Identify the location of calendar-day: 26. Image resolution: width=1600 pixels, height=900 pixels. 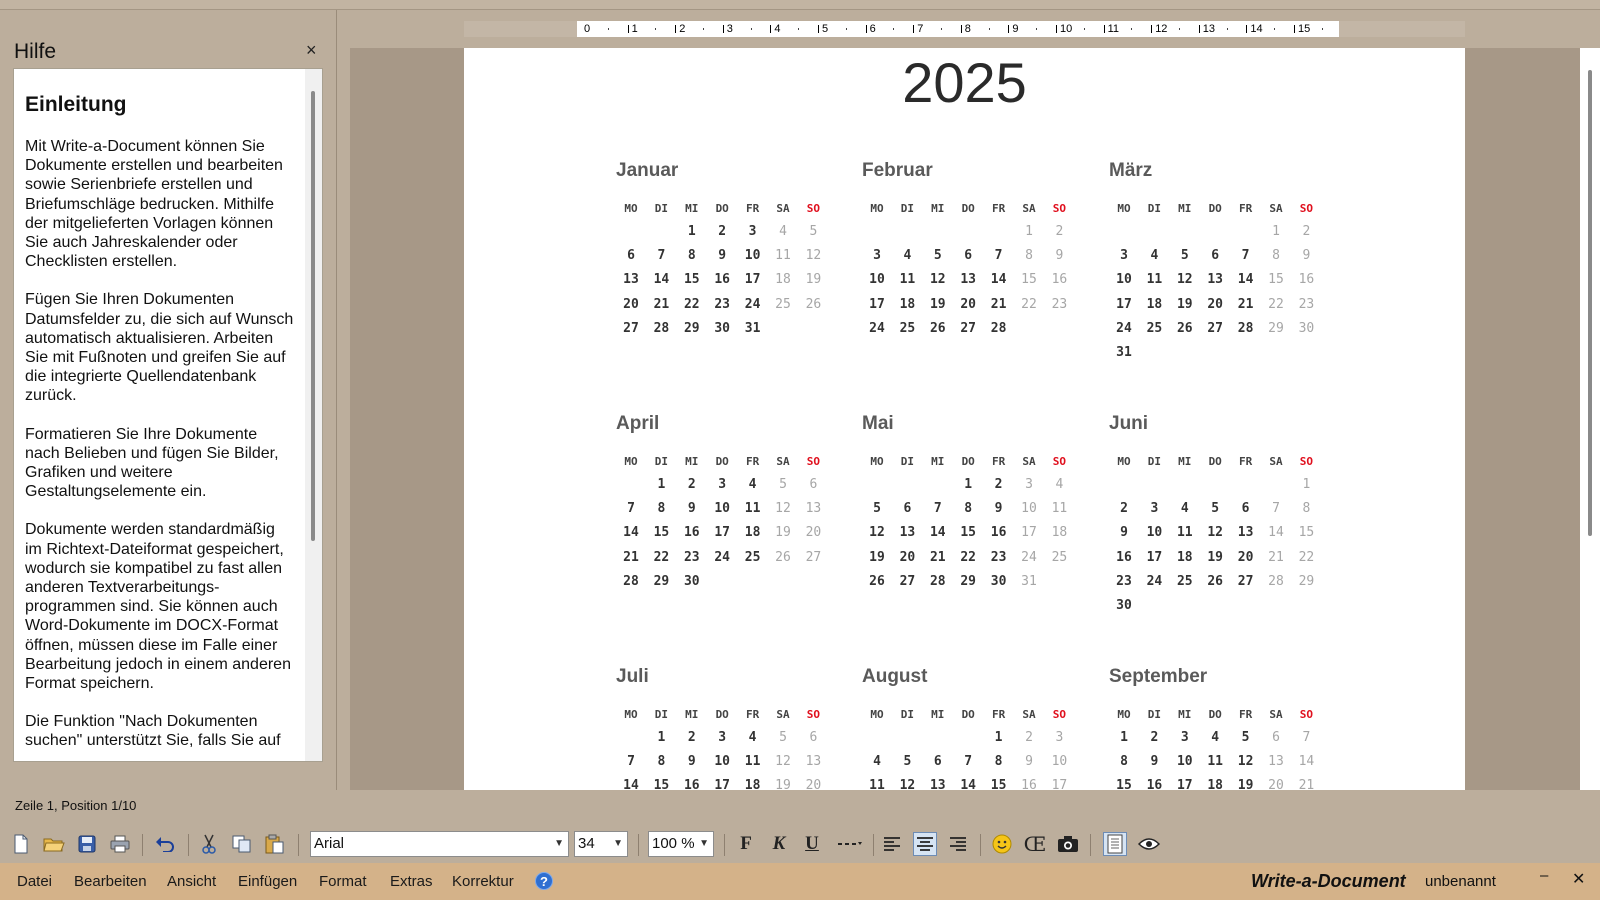
(877, 581).